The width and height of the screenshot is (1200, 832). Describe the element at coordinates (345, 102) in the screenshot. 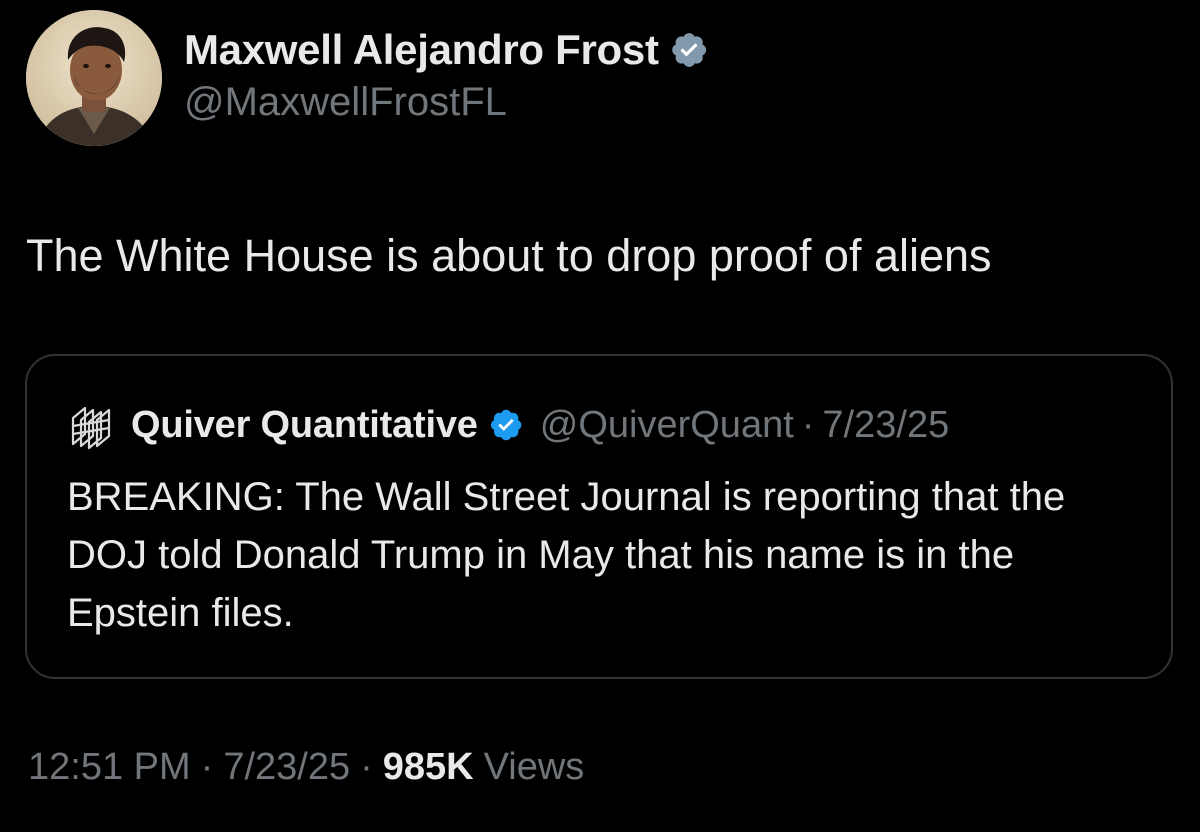

I see `author-handle: @MaxwellFrostFL` at that location.